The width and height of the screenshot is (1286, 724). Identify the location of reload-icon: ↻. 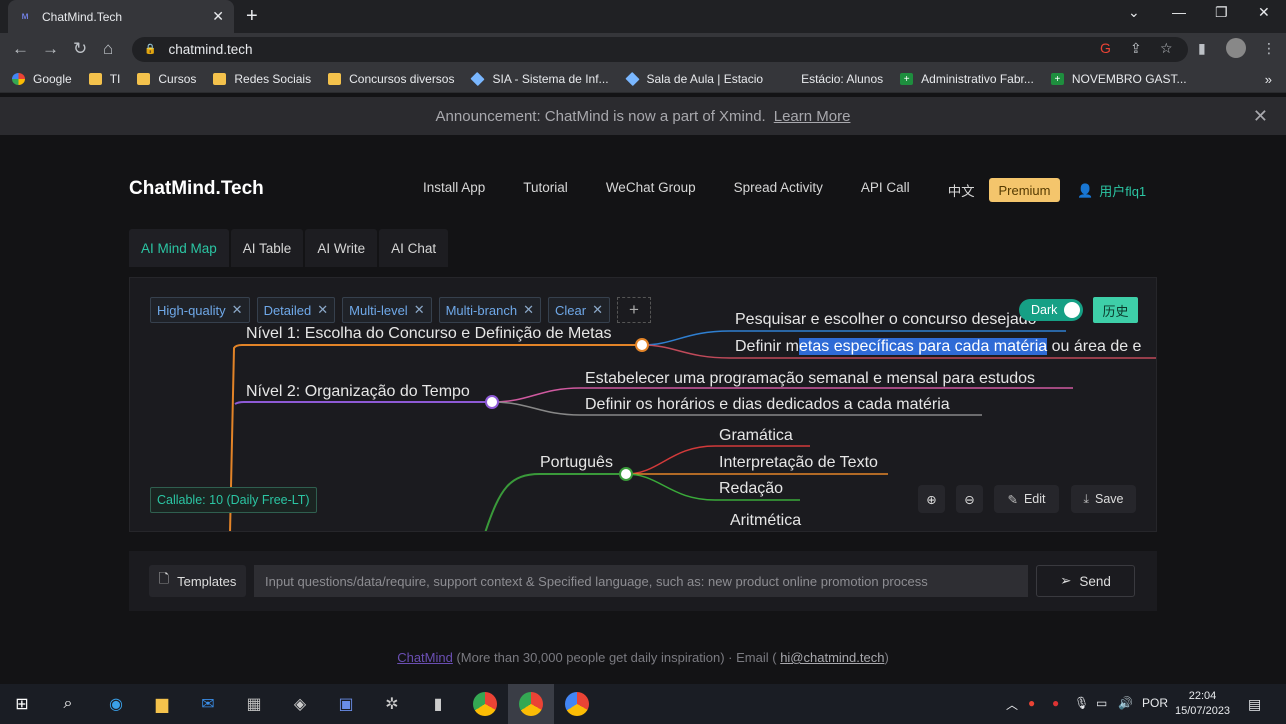
(80, 49).